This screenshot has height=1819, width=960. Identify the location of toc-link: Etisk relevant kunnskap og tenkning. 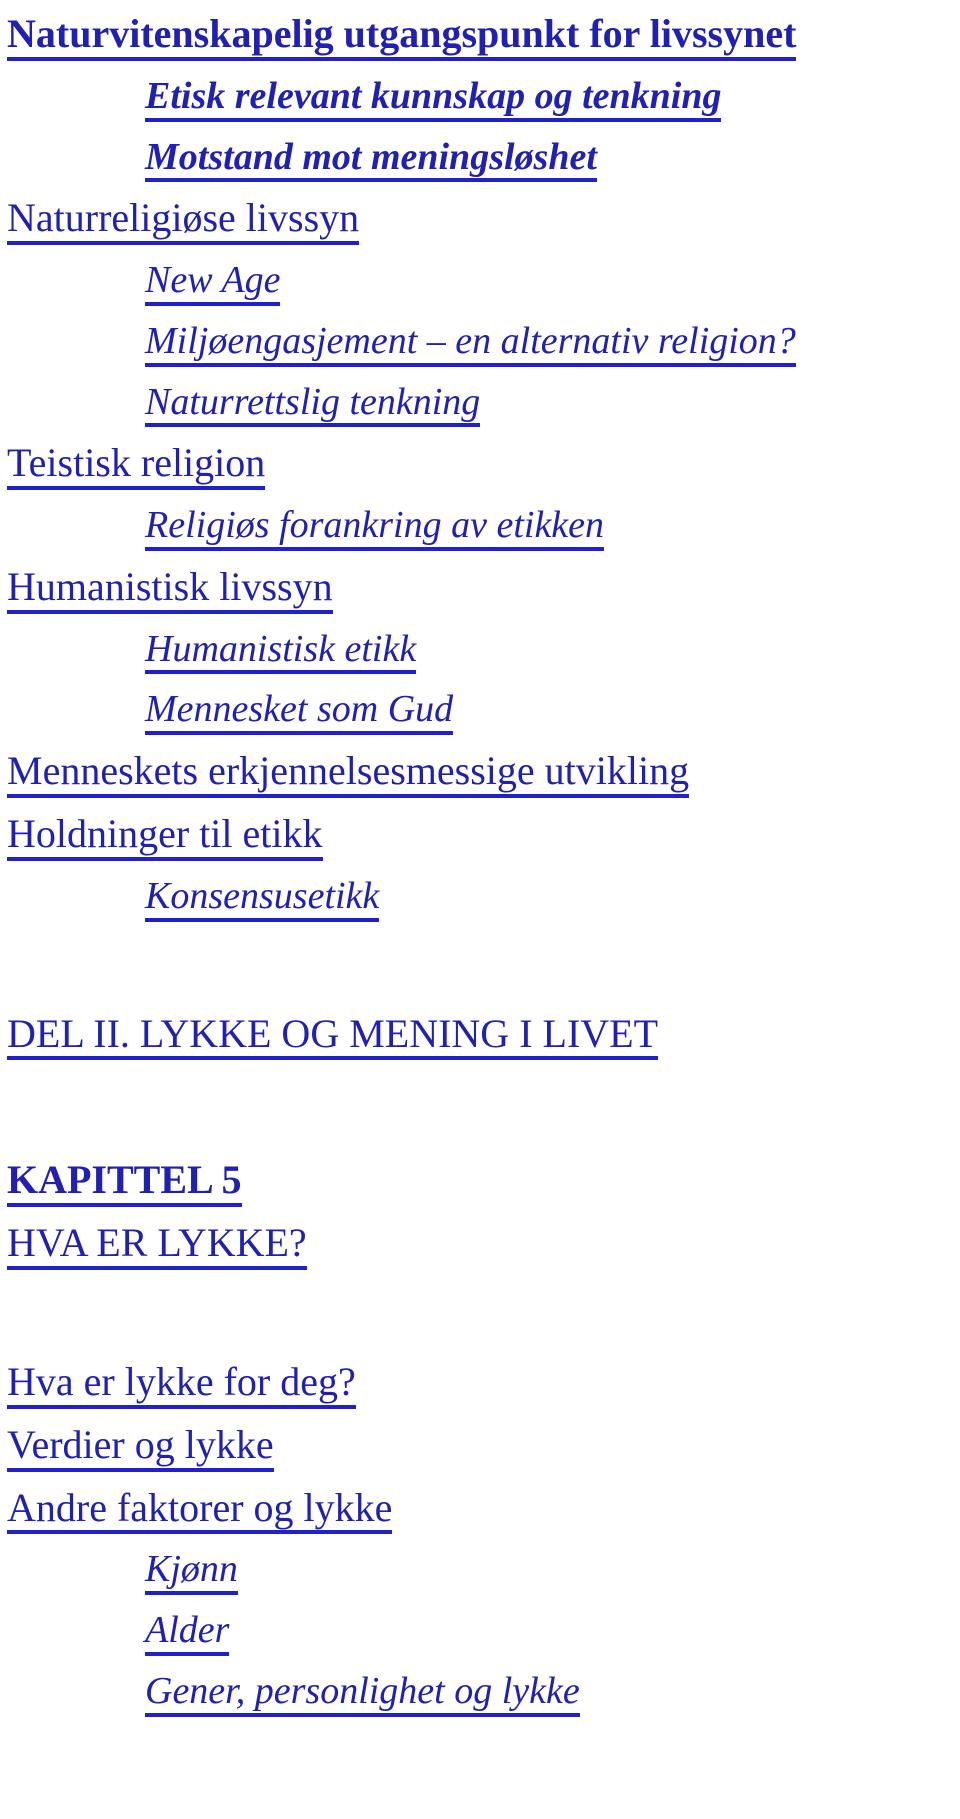
(433, 99).